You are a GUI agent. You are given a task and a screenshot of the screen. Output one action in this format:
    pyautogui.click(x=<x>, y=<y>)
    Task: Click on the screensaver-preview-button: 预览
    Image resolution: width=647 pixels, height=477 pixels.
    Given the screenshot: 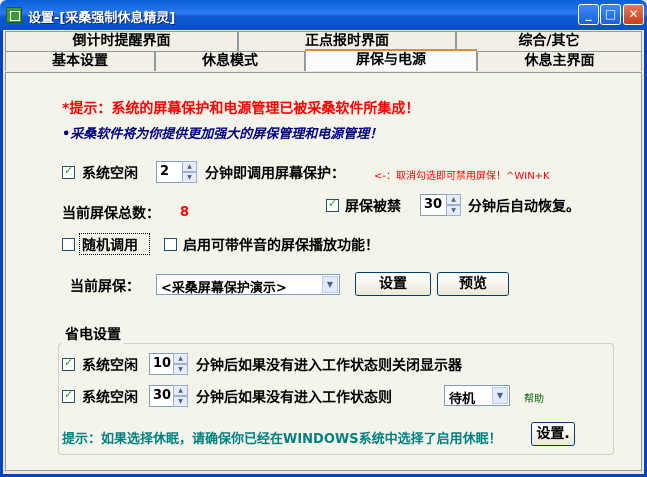 What is the action you would take?
    pyautogui.click(x=473, y=284)
    